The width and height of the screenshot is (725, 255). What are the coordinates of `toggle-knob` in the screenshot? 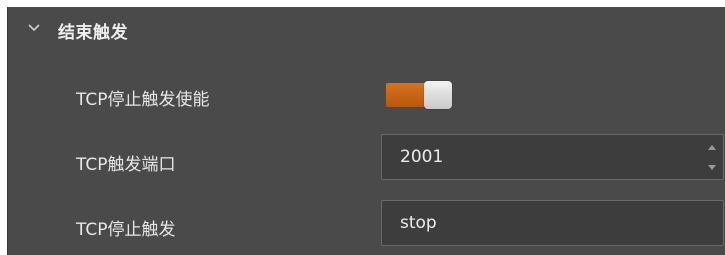 It's located at (438, 95).